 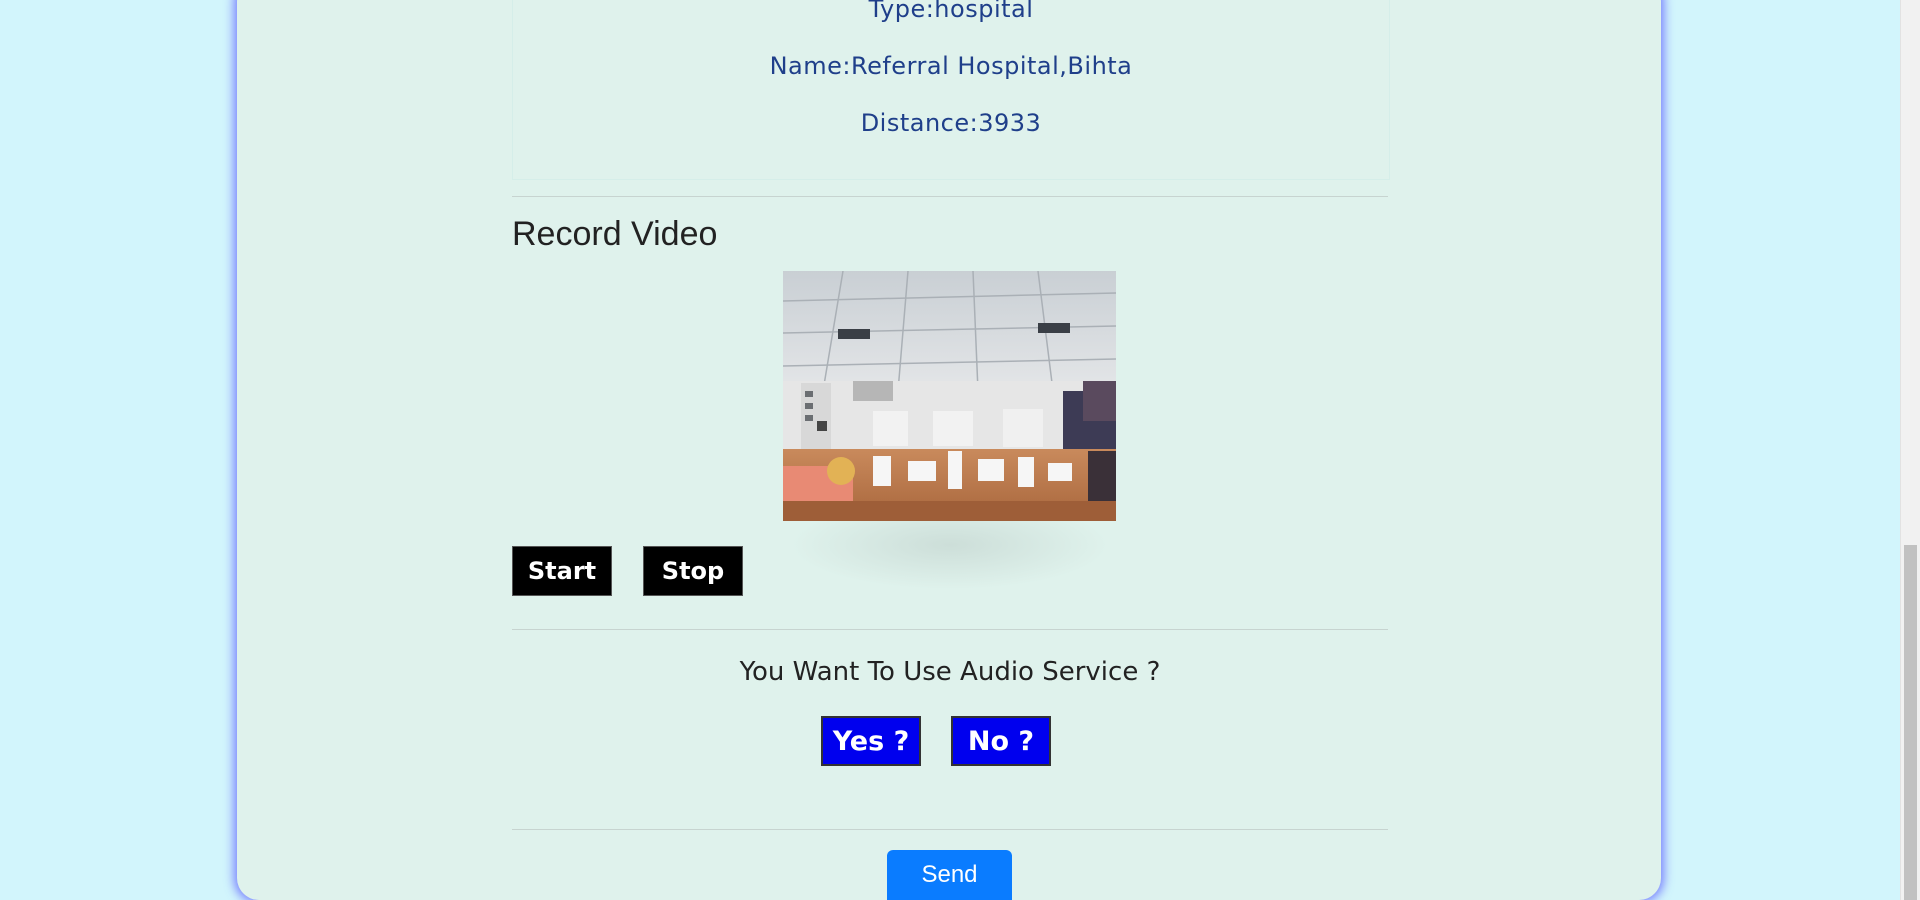 I want to click on audio-no-button: No ?, so click(x=1001, y=741).